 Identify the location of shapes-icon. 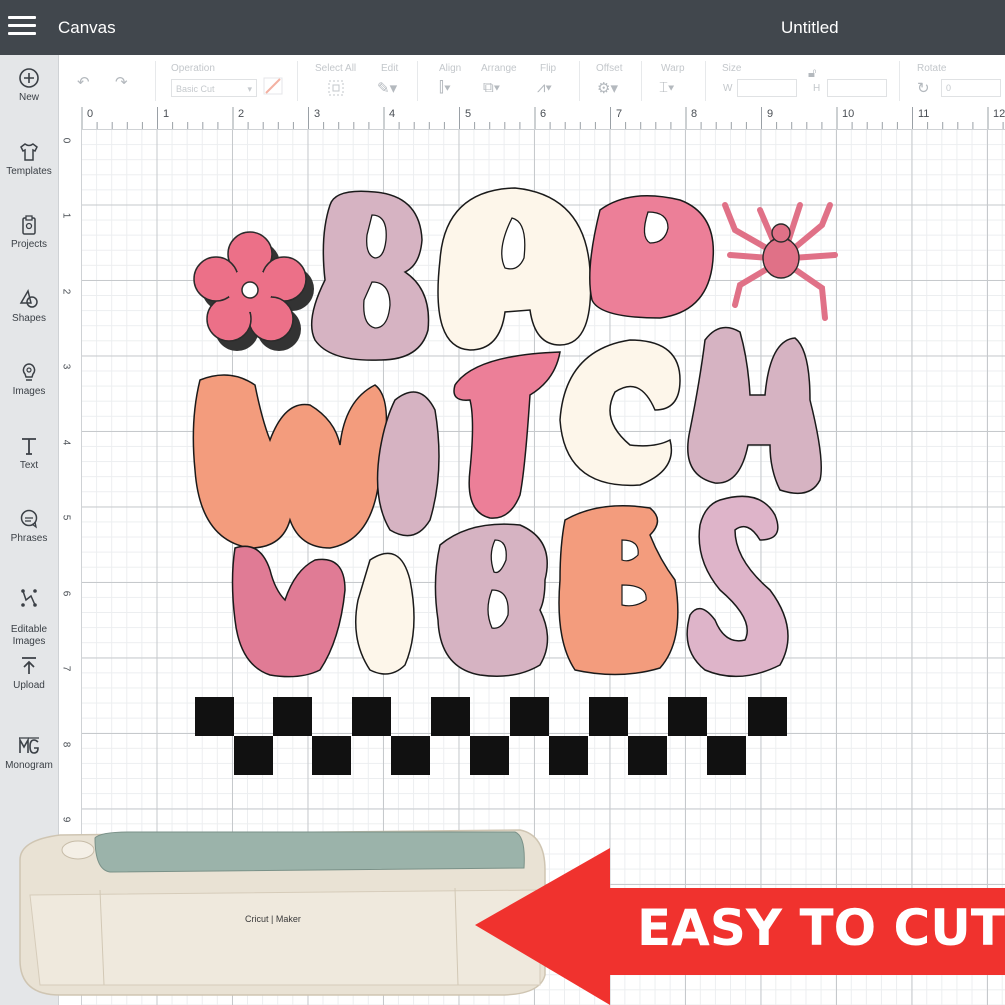
(29, 299).